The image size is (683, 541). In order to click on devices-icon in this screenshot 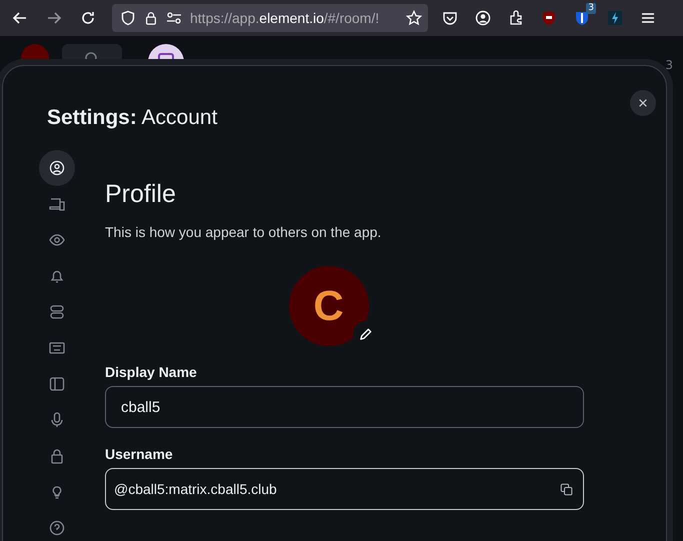, I will do `click(57, 204)`.